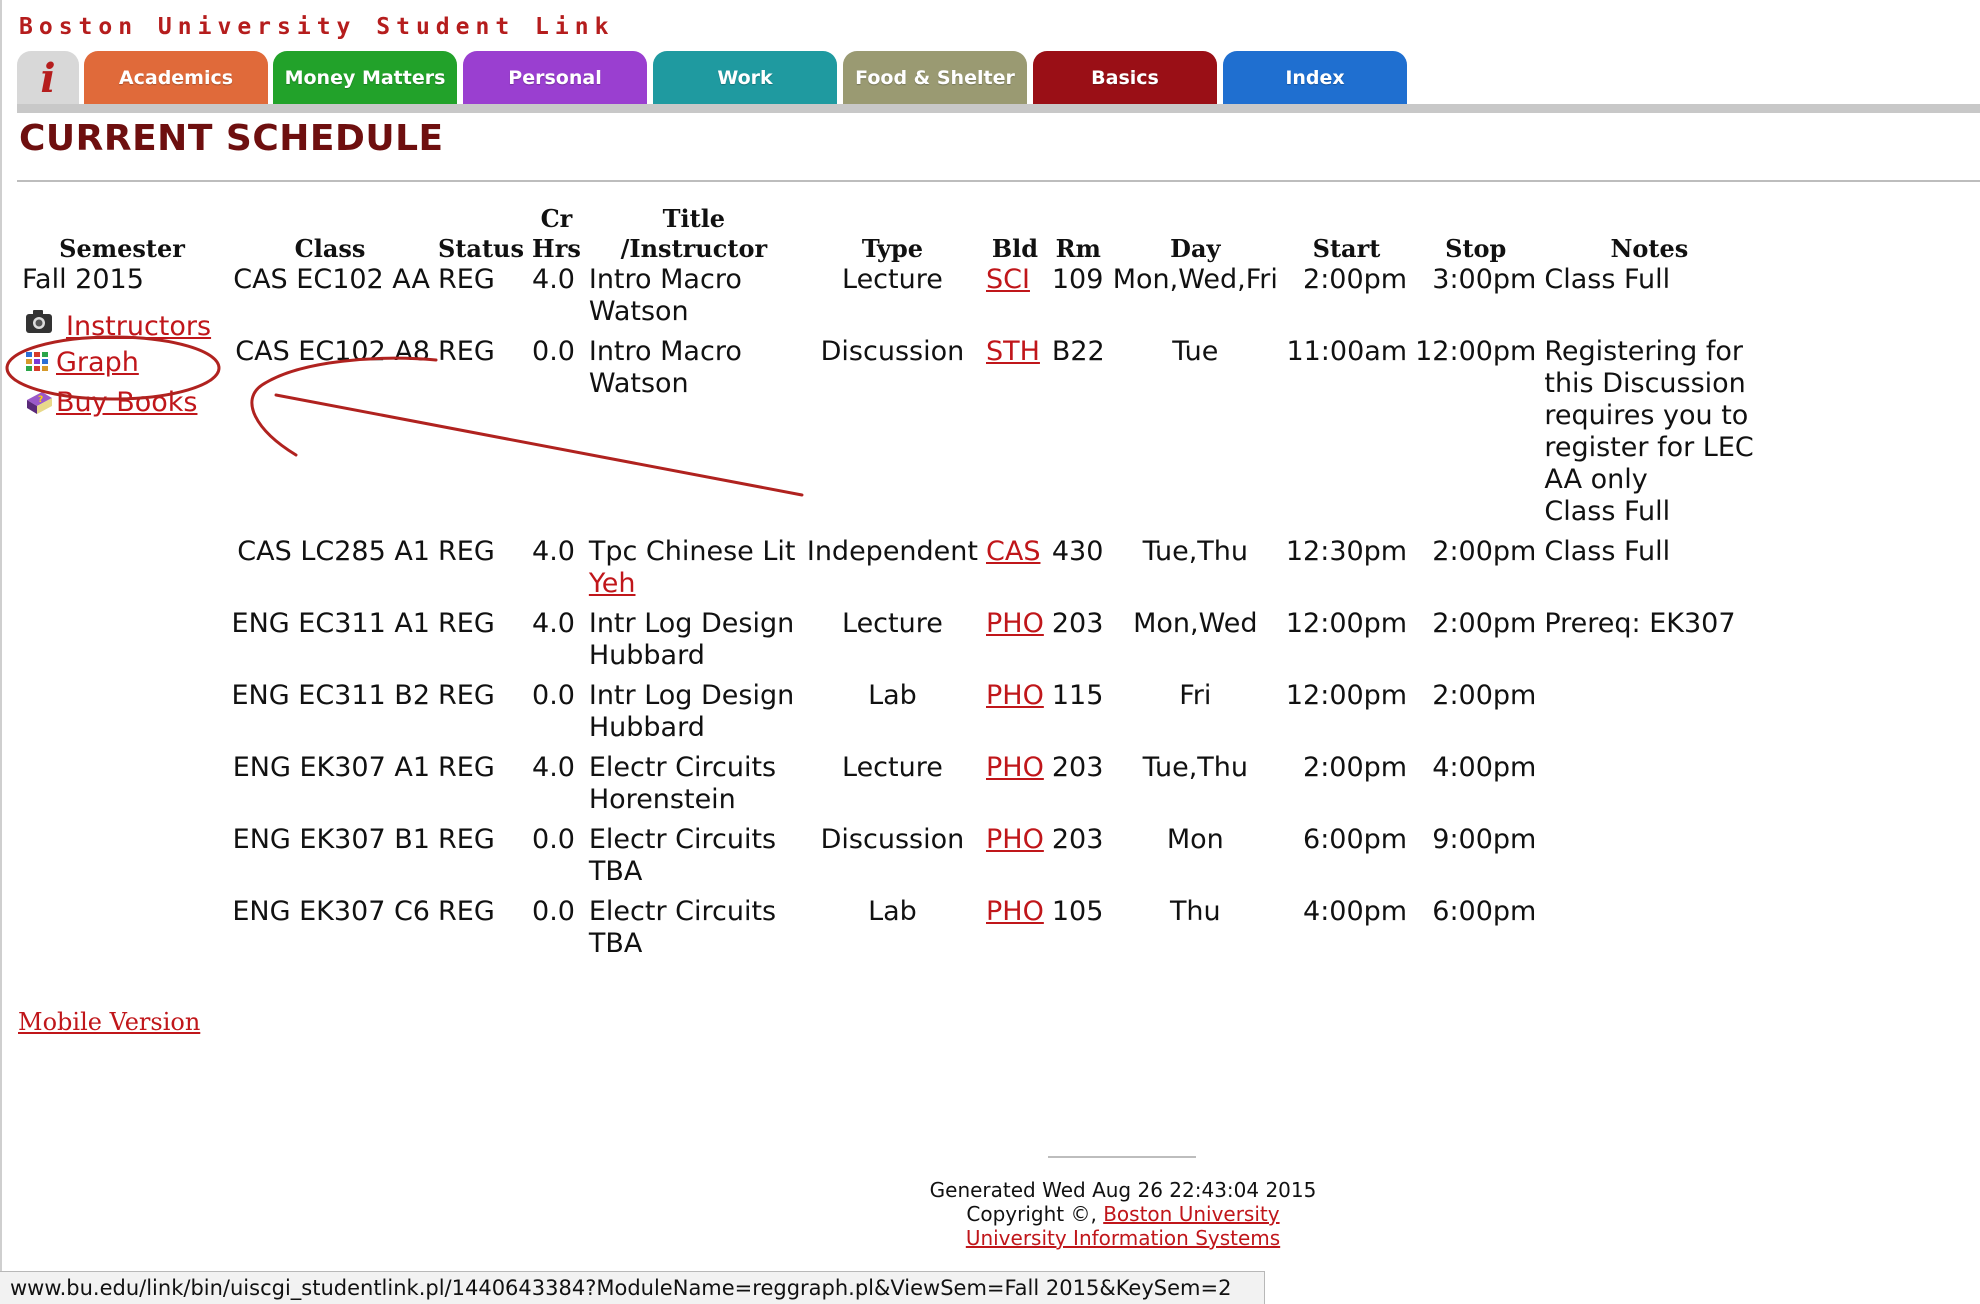  I want to click on title-cell: Intr Log Design Hubbard, so click(694, 716).